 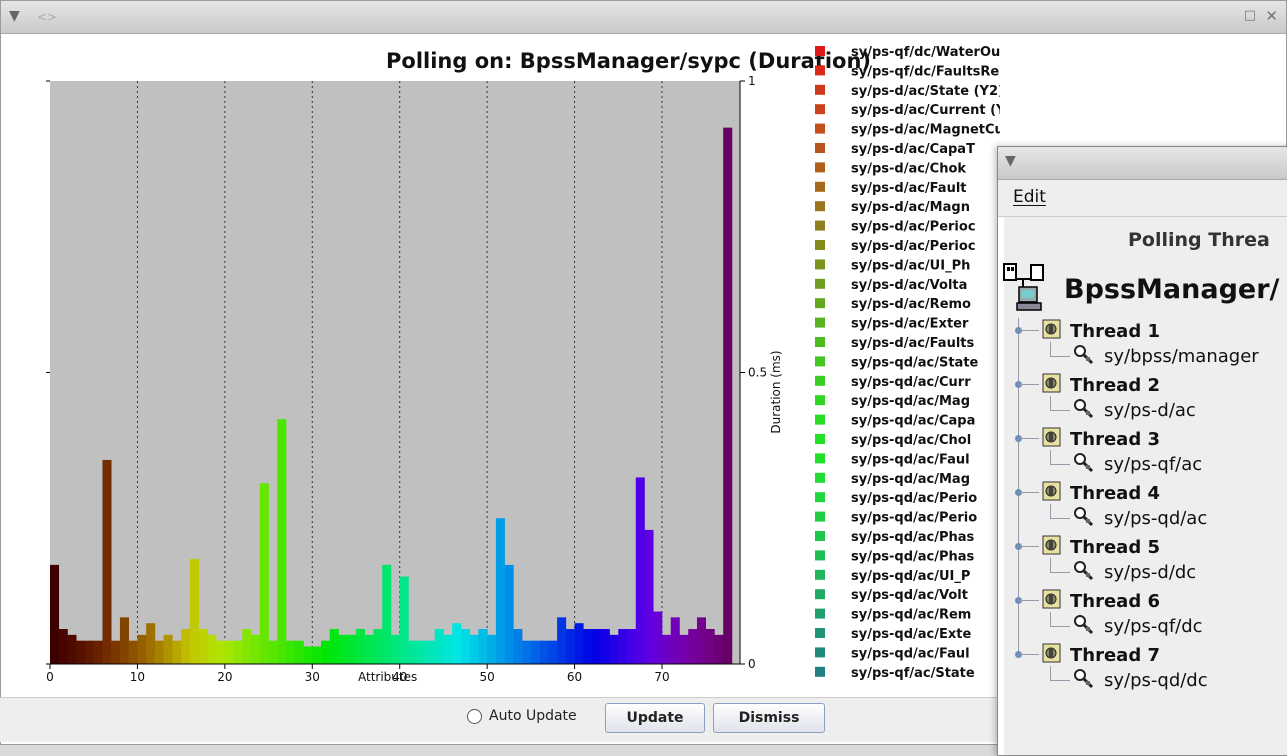 I want to click on dialog-menu-icon: ▼, so click(x=1010, y=161).